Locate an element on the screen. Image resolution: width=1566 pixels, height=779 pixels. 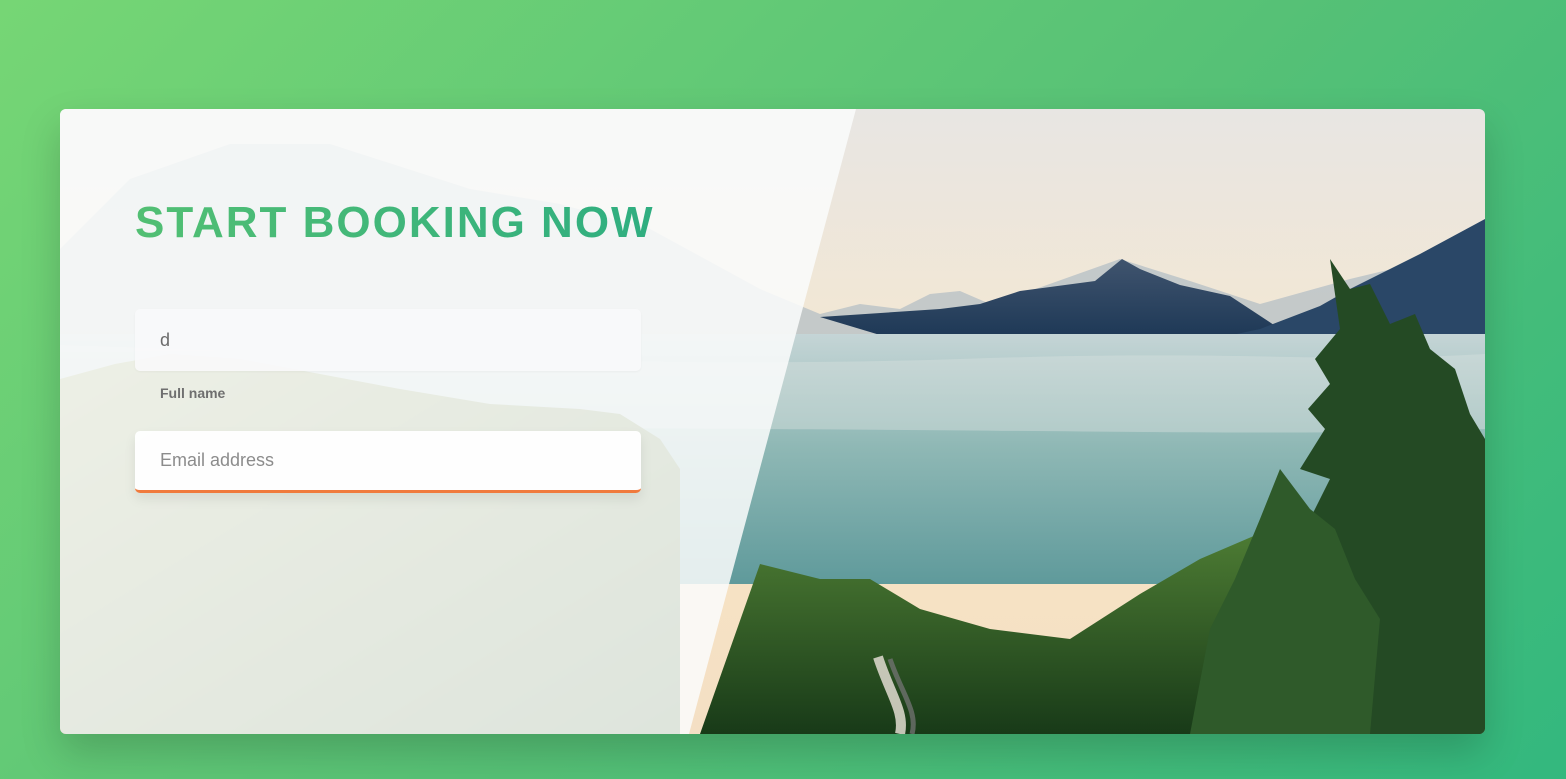
booking-form: START BOOKING NOW Full name is located at coordinates (395, 345).